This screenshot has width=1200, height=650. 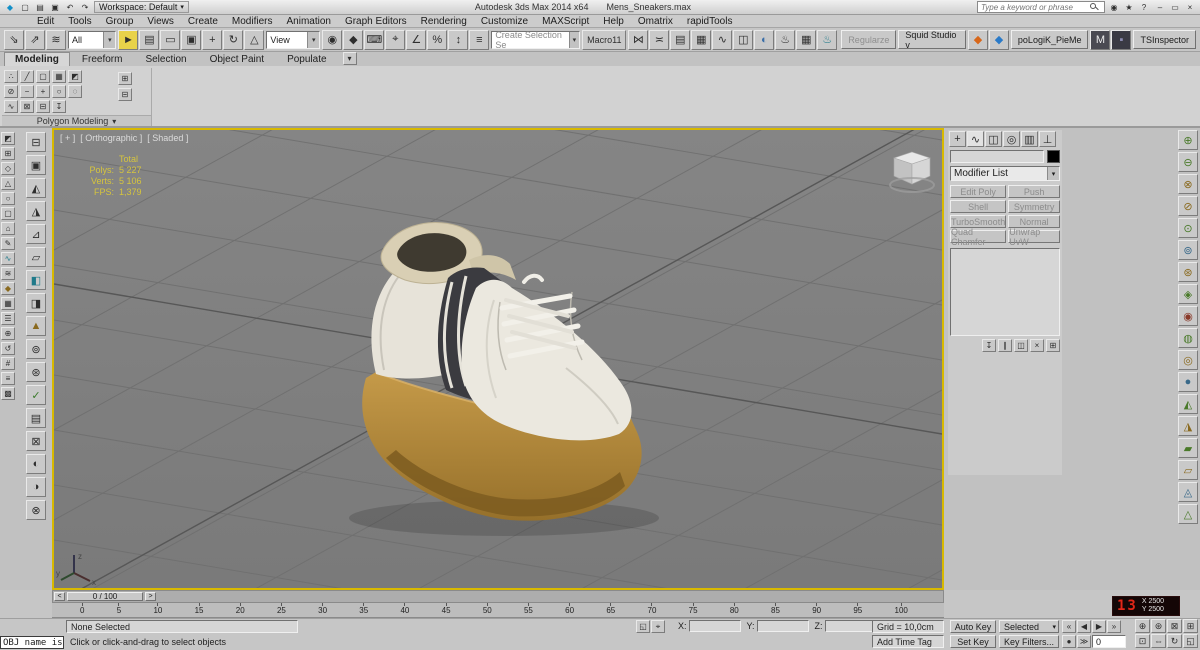 I want to click on pan-icon: ⇔, so click(x=1158, y=641).